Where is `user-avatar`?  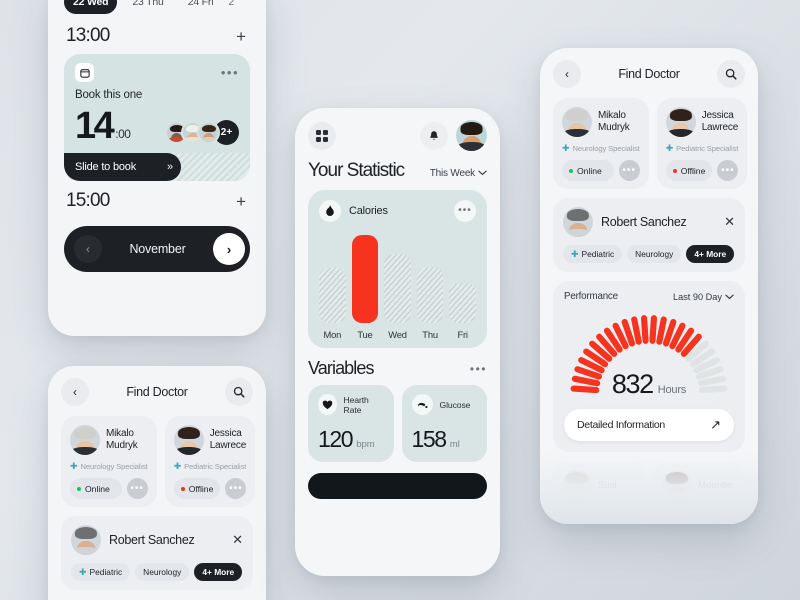
user-avatar is located at coordinates (471, 135).